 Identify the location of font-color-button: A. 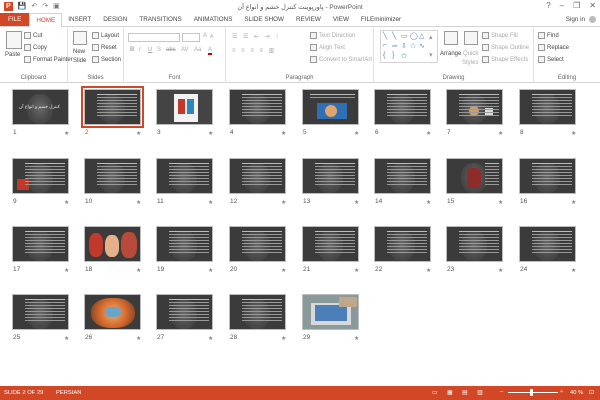
(210, 51).